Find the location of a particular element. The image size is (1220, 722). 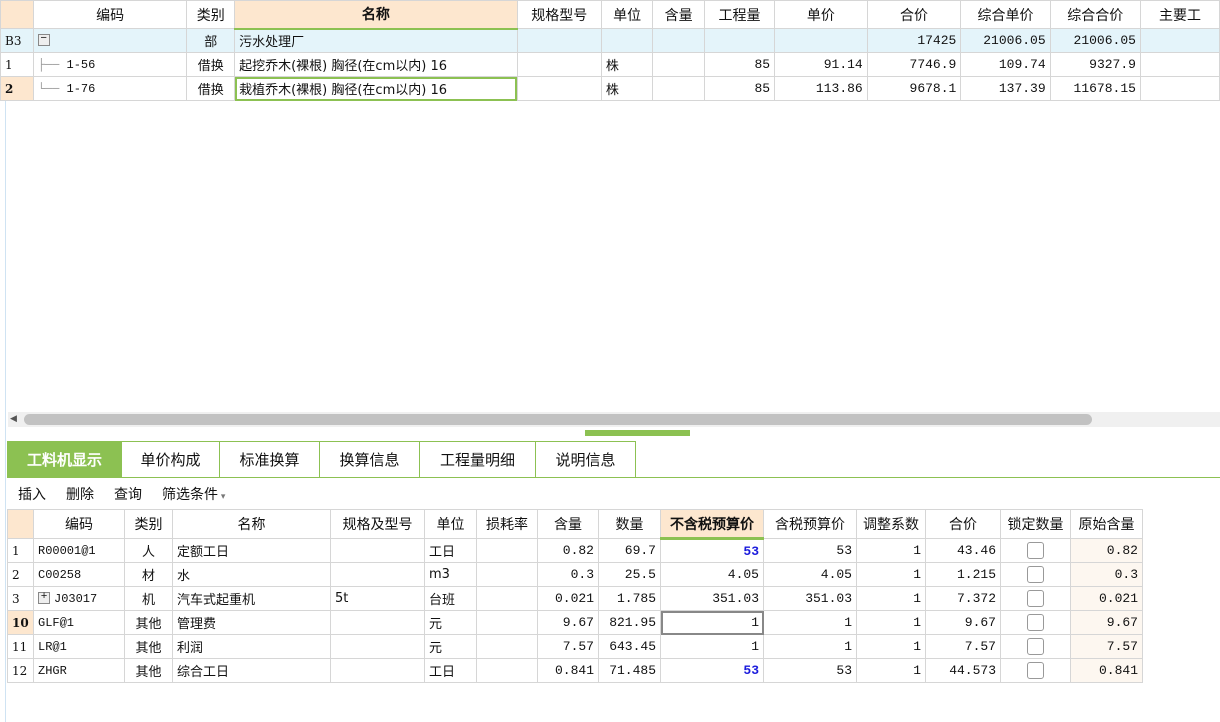

panel-splitter-handle is located at coordinates (637, 433).